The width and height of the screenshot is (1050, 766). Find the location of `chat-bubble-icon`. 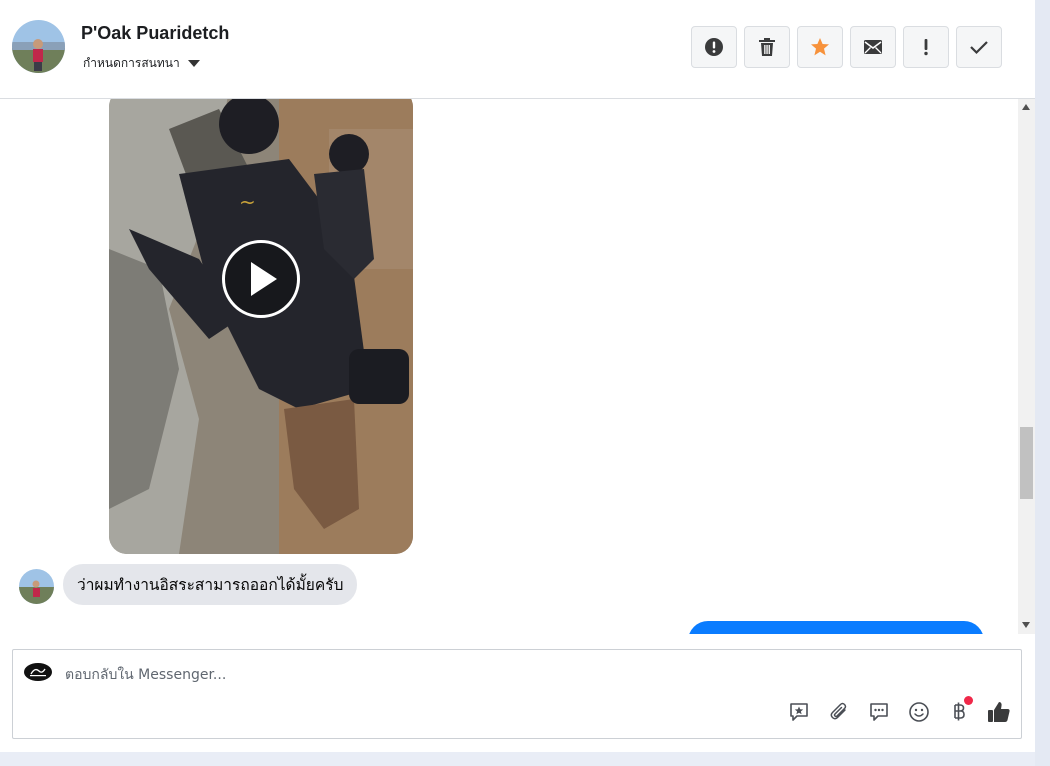

chat-bubble-icon is located at coordinates (879, 712).